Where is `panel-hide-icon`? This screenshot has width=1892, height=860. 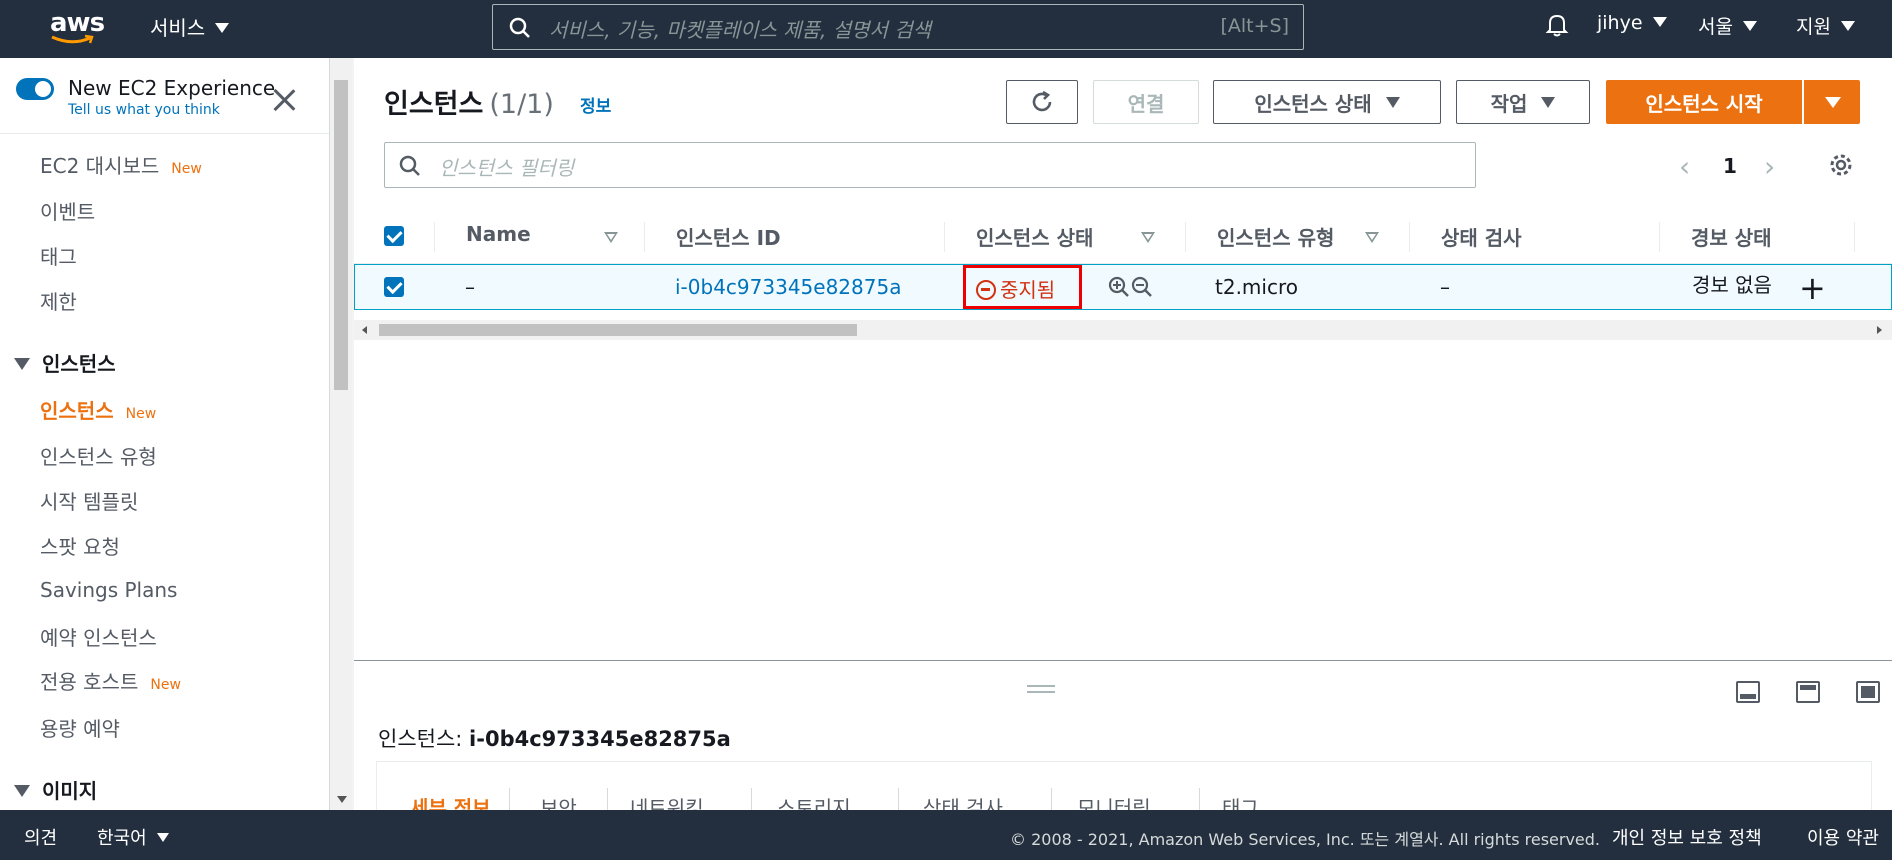 panel-hide-icon is located at coordinates (1868, 692).